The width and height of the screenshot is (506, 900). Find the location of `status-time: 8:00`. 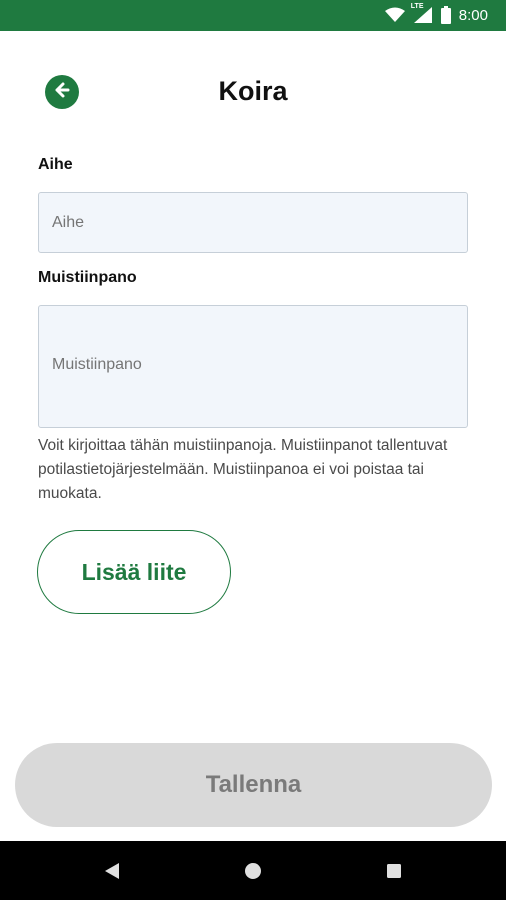

status-time: 8:00 is located at coordinates (473, 15).